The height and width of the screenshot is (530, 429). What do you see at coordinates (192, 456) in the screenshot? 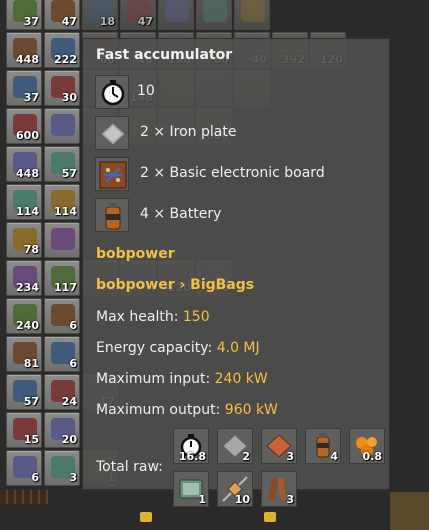
I see `raw-count: 16.8` at bounding box center [192, 456].